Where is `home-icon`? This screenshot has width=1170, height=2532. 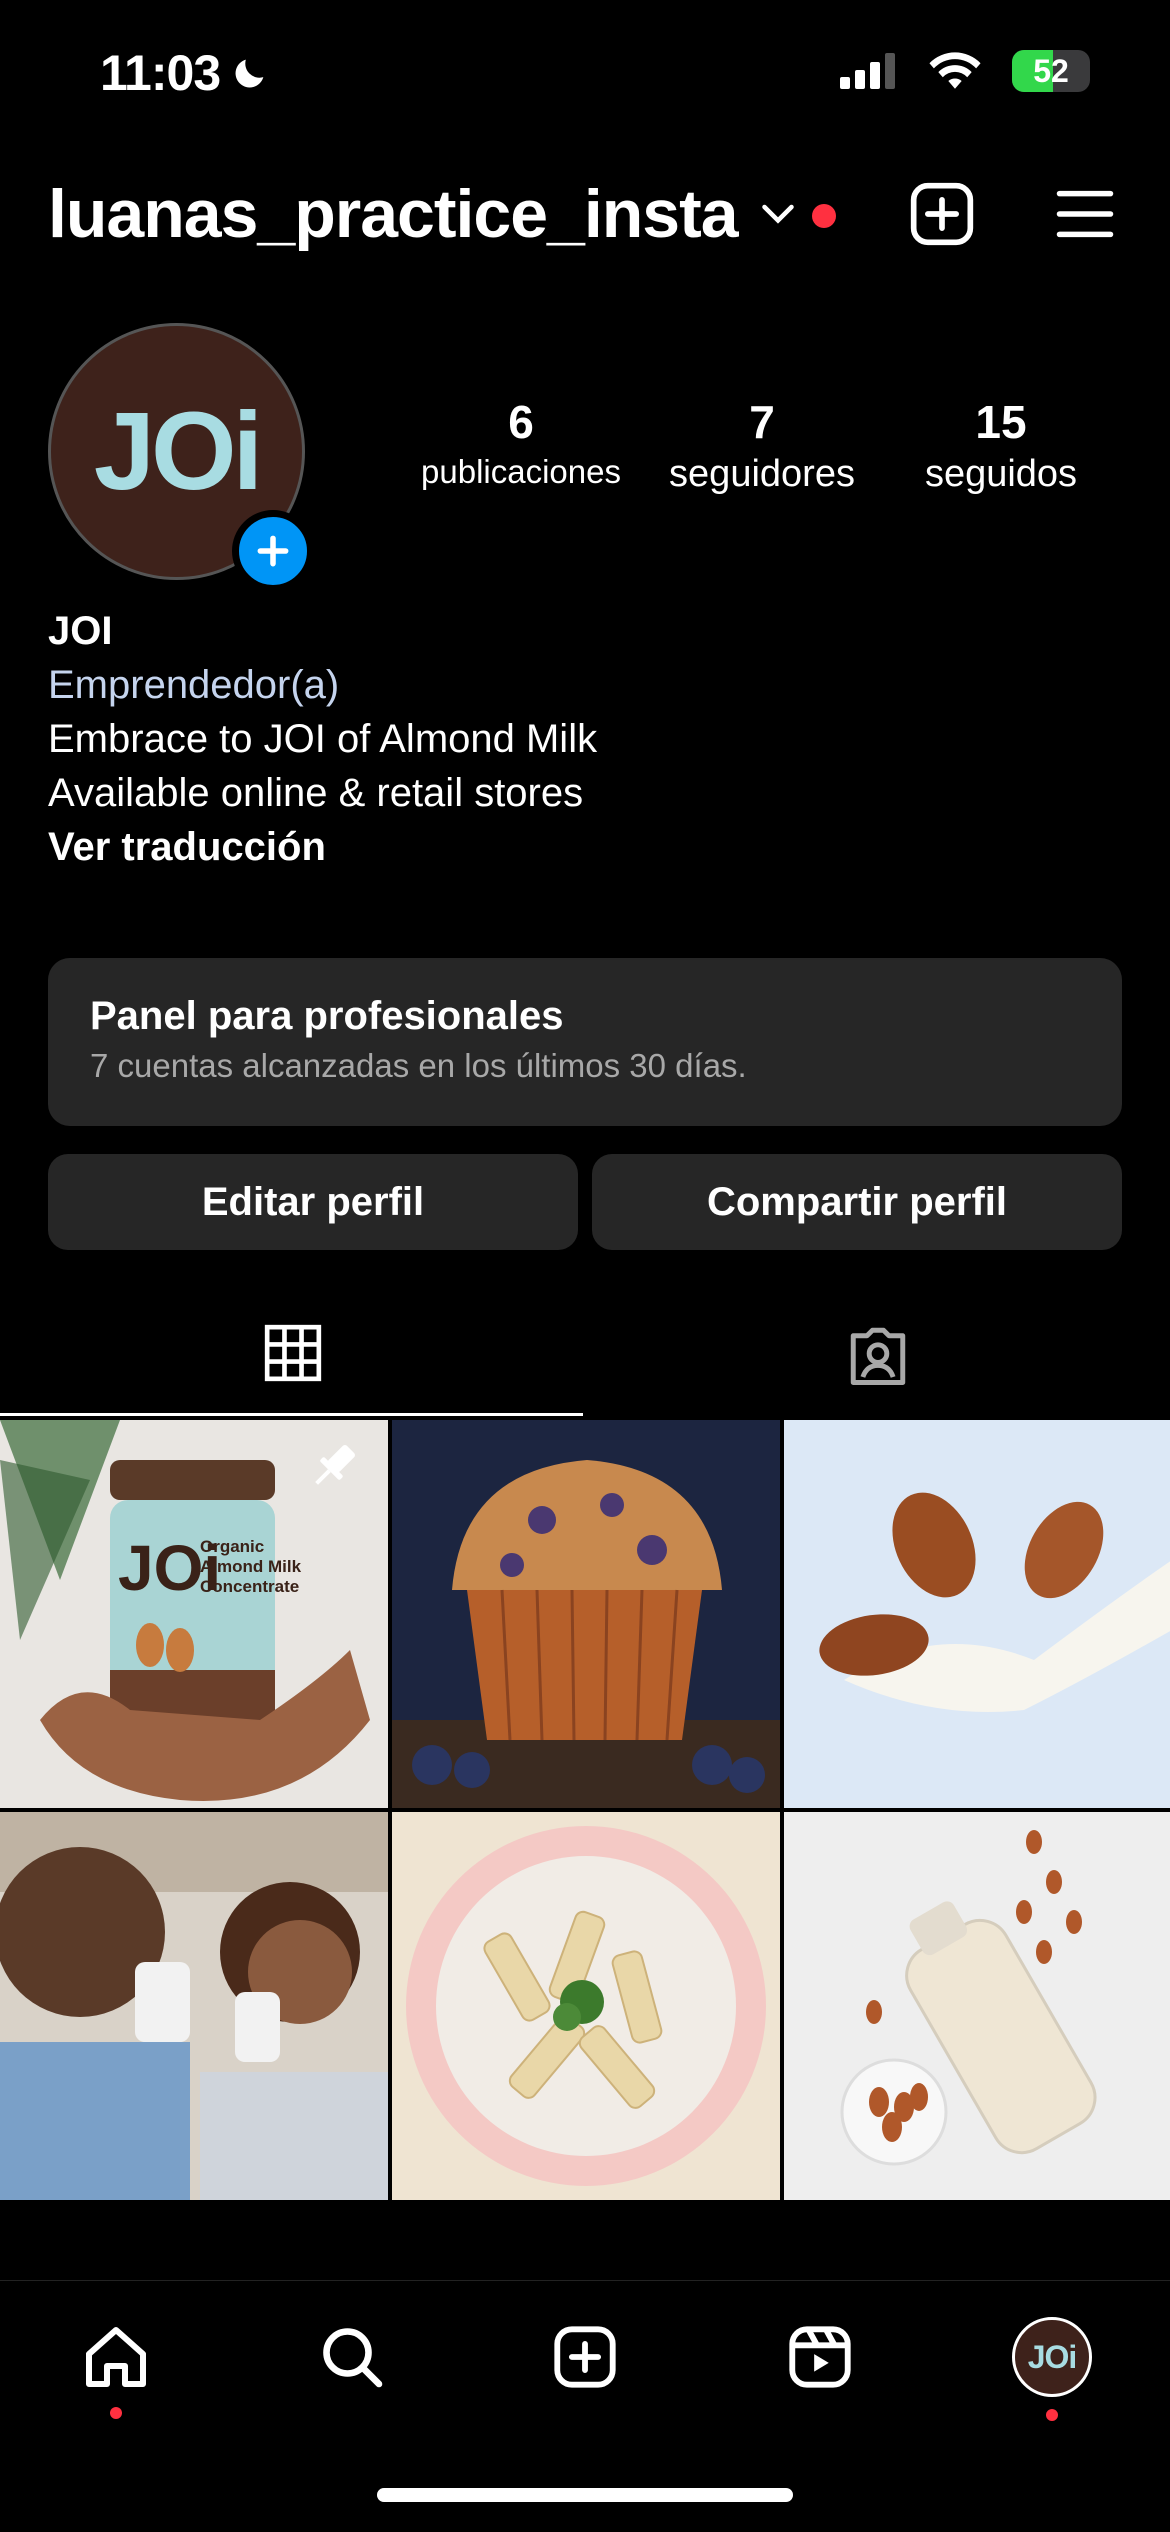 home-icon is located at coordinates (116, 2357).